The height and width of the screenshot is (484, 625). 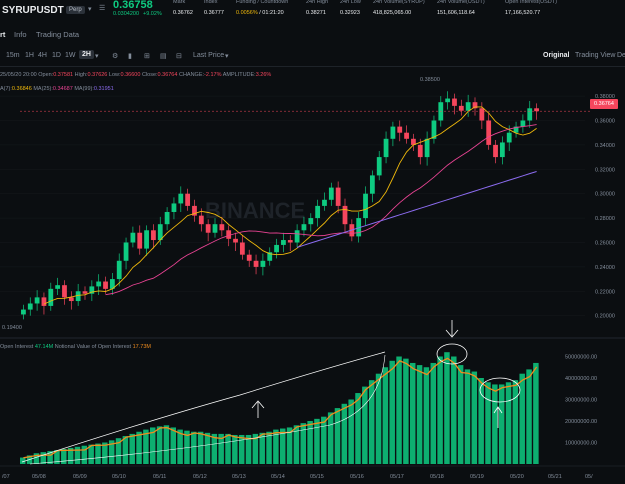 I want to click on notional-value: 17.73M, so click(x=141, y=347).